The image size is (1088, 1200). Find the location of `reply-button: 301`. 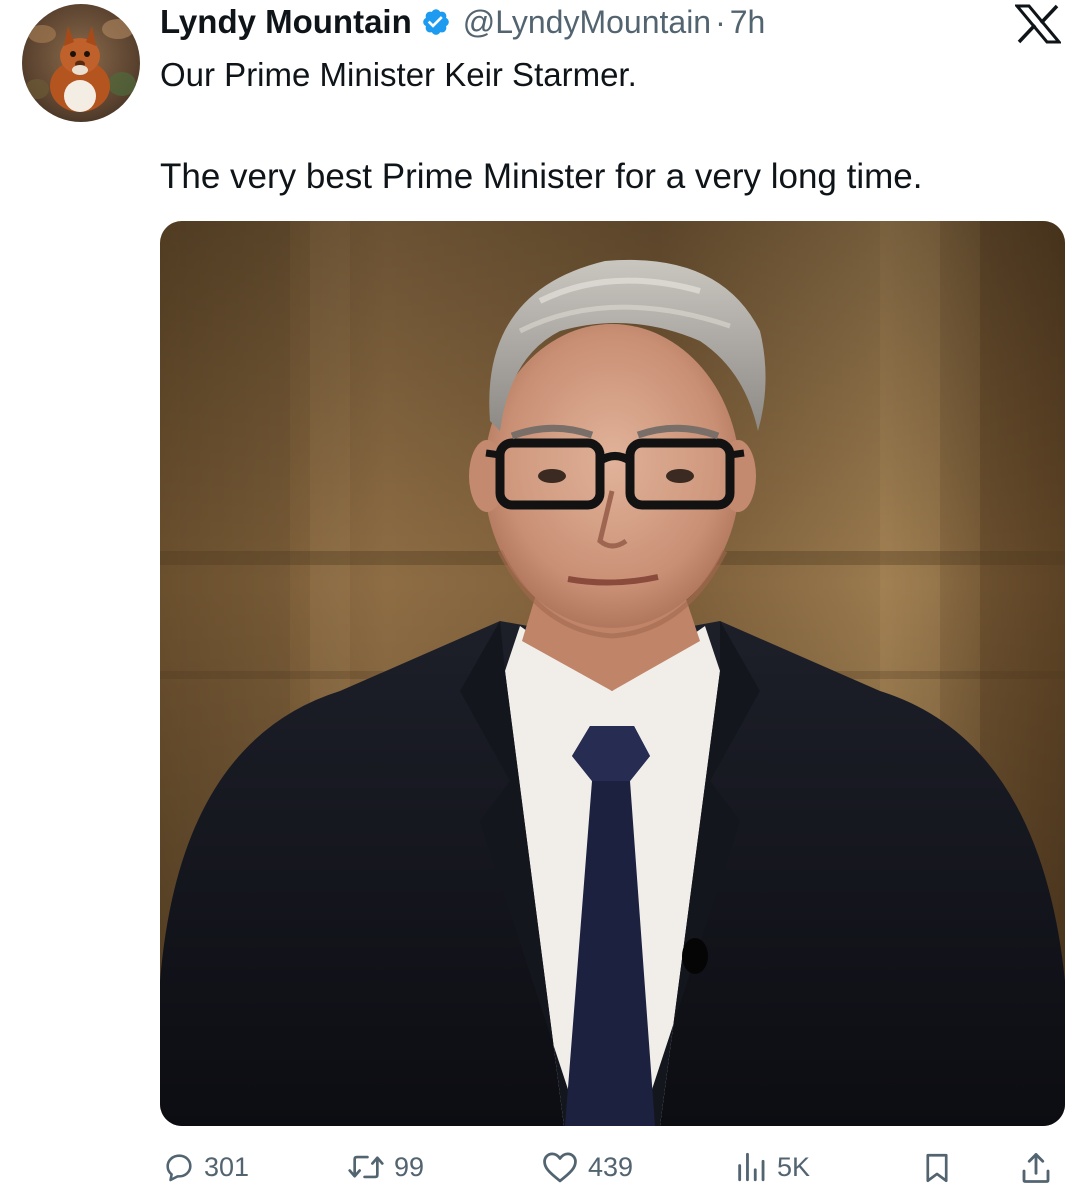

reply-button: 301 is located at coordinates (205, 1167).